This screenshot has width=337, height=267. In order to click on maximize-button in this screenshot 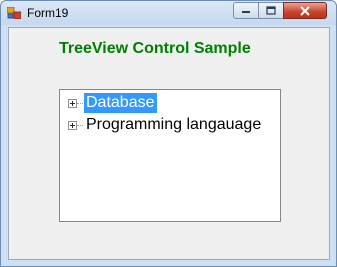, I will do `click(271, 10)`.